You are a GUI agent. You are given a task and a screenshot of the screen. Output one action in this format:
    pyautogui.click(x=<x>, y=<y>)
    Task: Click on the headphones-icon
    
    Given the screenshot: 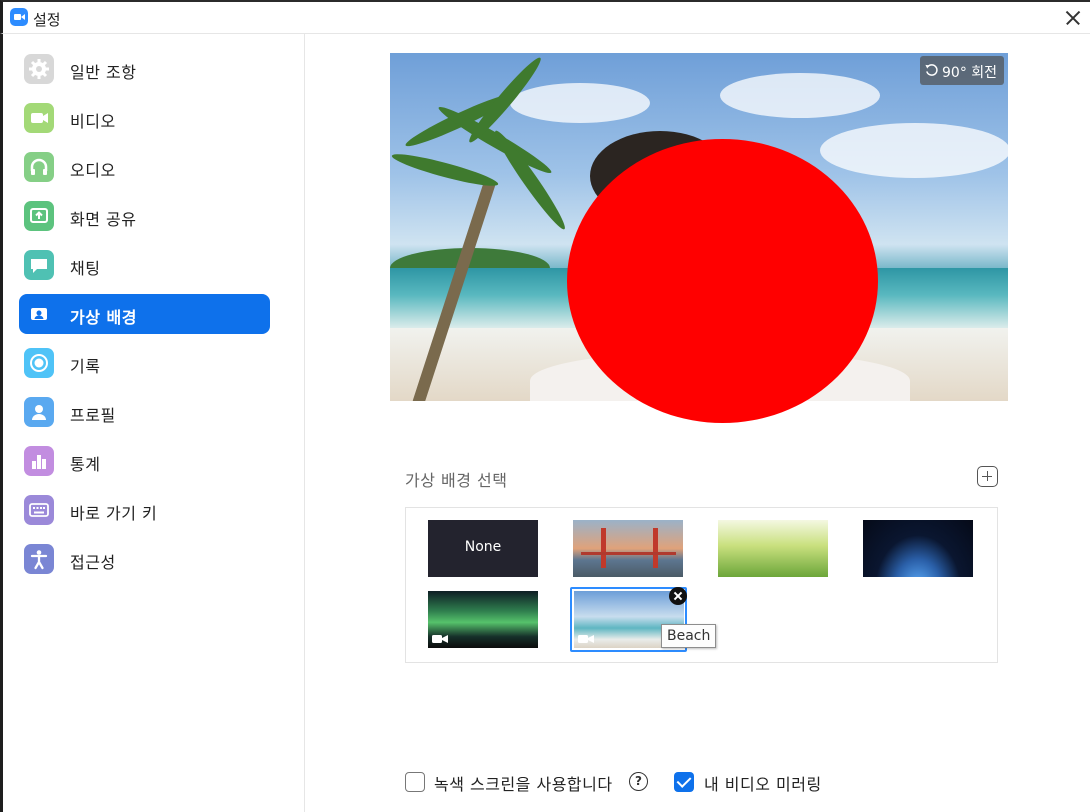 What is the action you would take?
    pyautogui.click(x=39, y=167)
    